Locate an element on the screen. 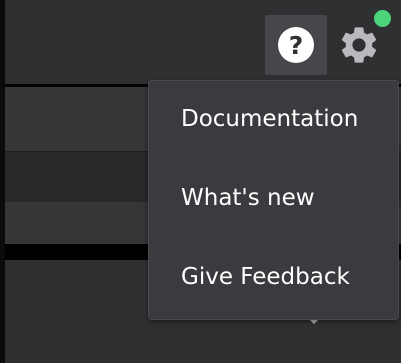 This screenshot has height=363, width=401. status-indicator is located at coordinates (382, 18).